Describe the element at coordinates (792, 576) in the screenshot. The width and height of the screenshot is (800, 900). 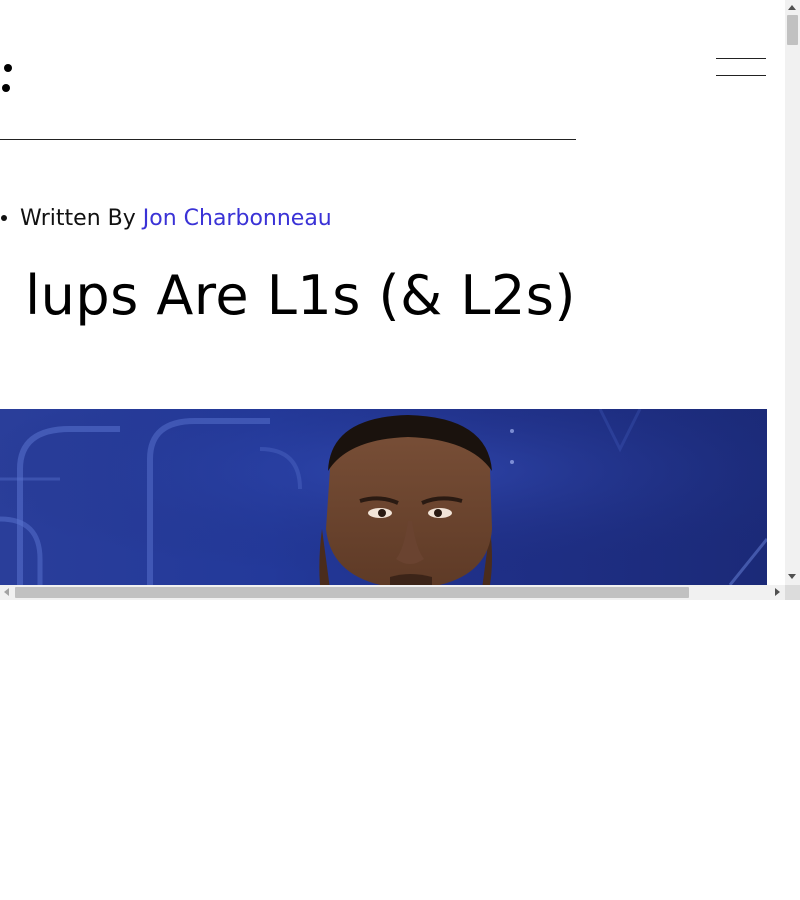
I see `scroll-down-arrow-icon` at that location.